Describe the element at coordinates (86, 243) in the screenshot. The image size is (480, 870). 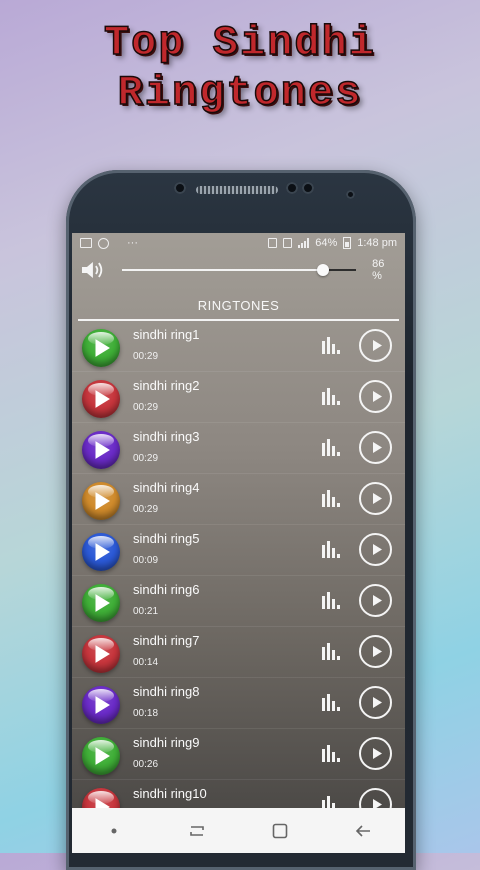
I see `gallery-notification-icon` at that location.